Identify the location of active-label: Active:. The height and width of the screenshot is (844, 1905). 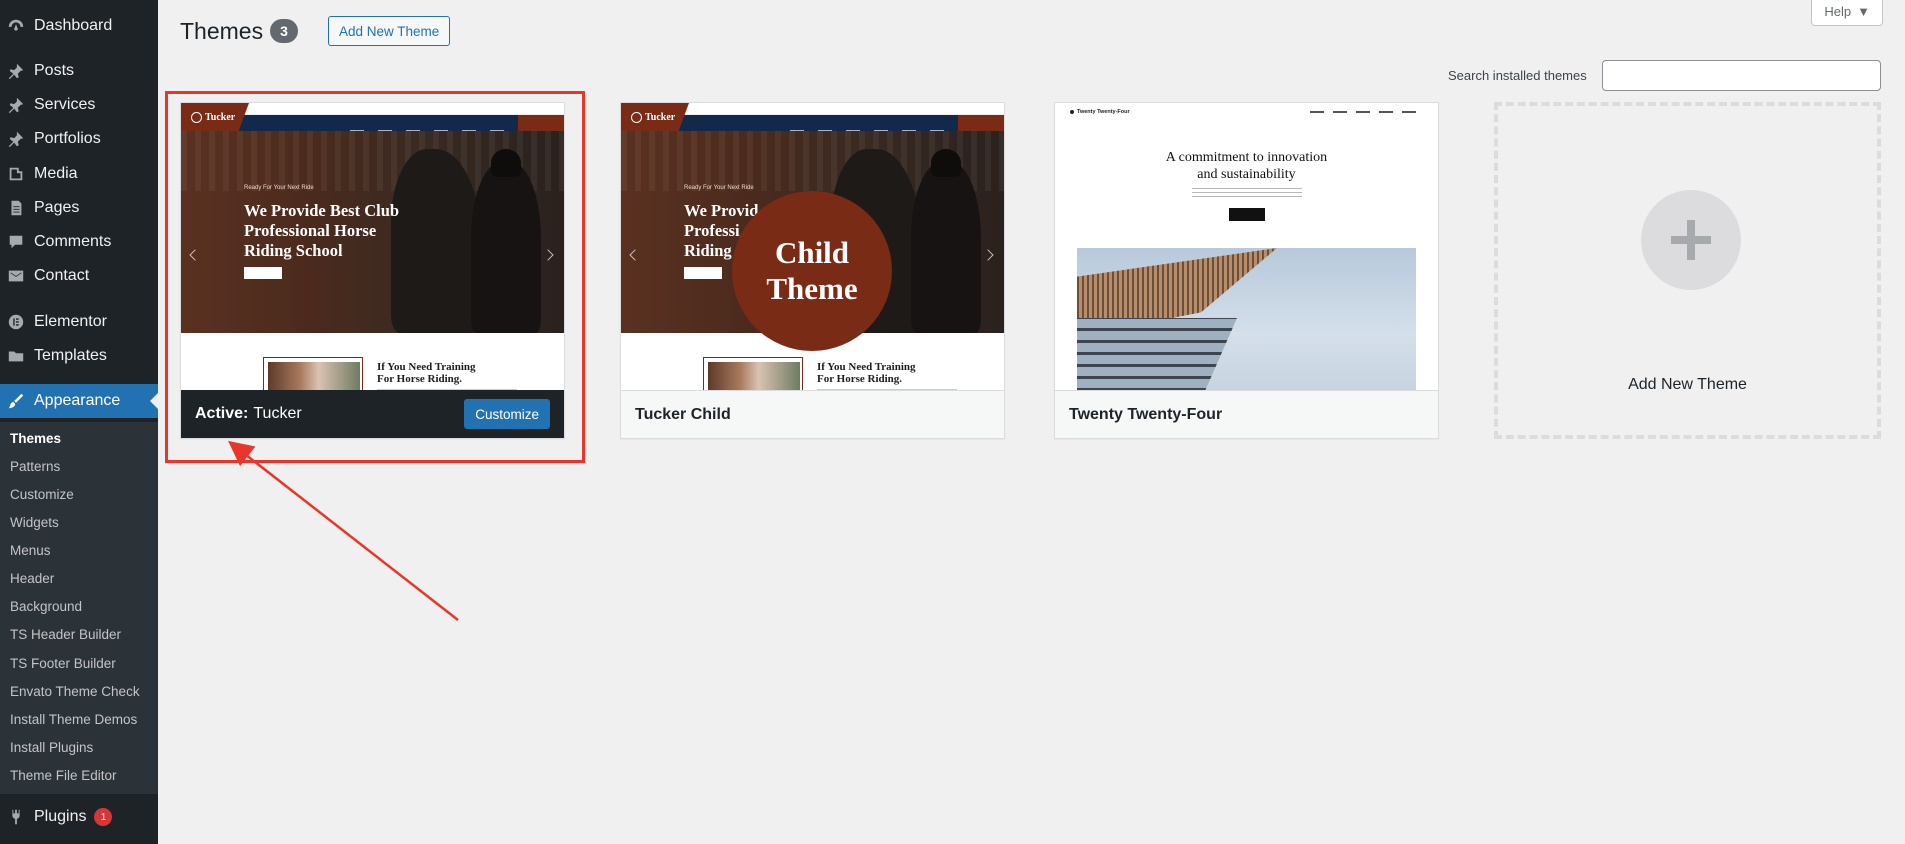
(222, 413).